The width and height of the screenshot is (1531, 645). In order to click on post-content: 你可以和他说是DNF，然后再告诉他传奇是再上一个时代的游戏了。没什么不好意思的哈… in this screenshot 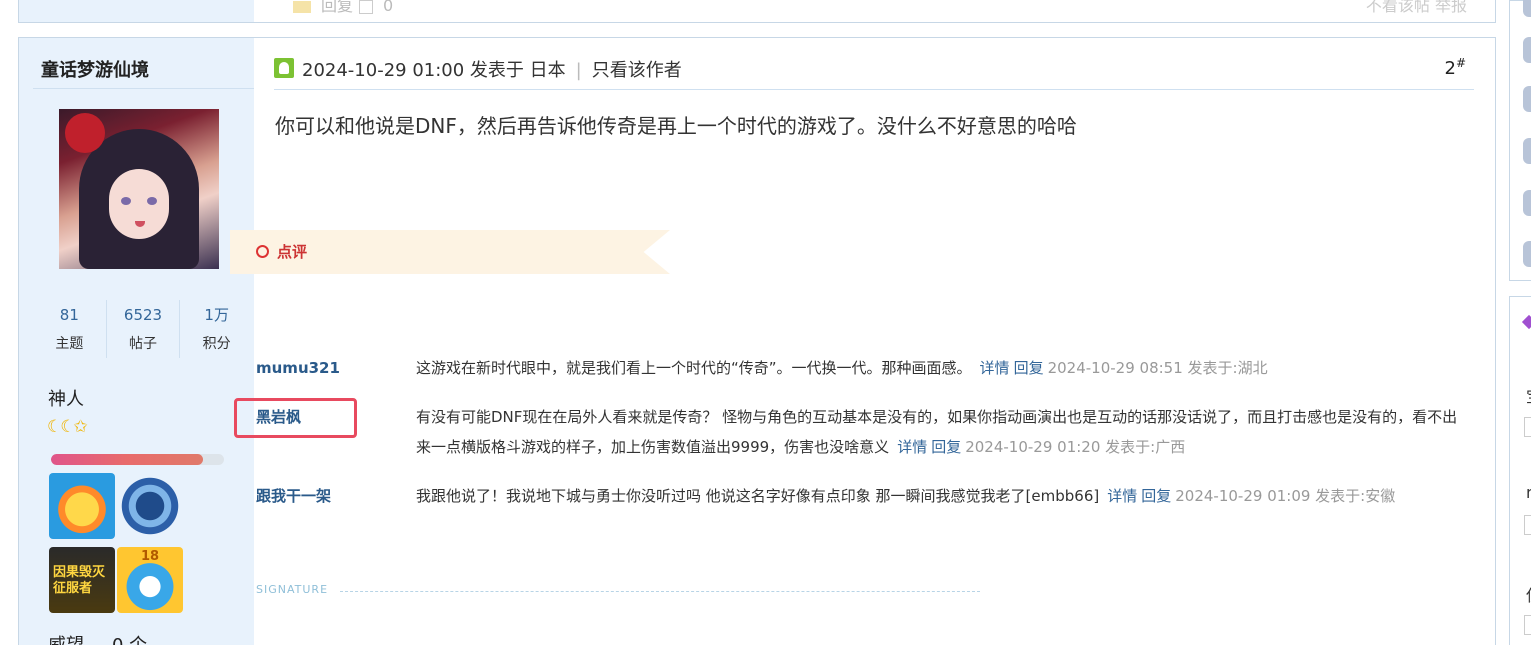, I will do `click(676, 126)`.